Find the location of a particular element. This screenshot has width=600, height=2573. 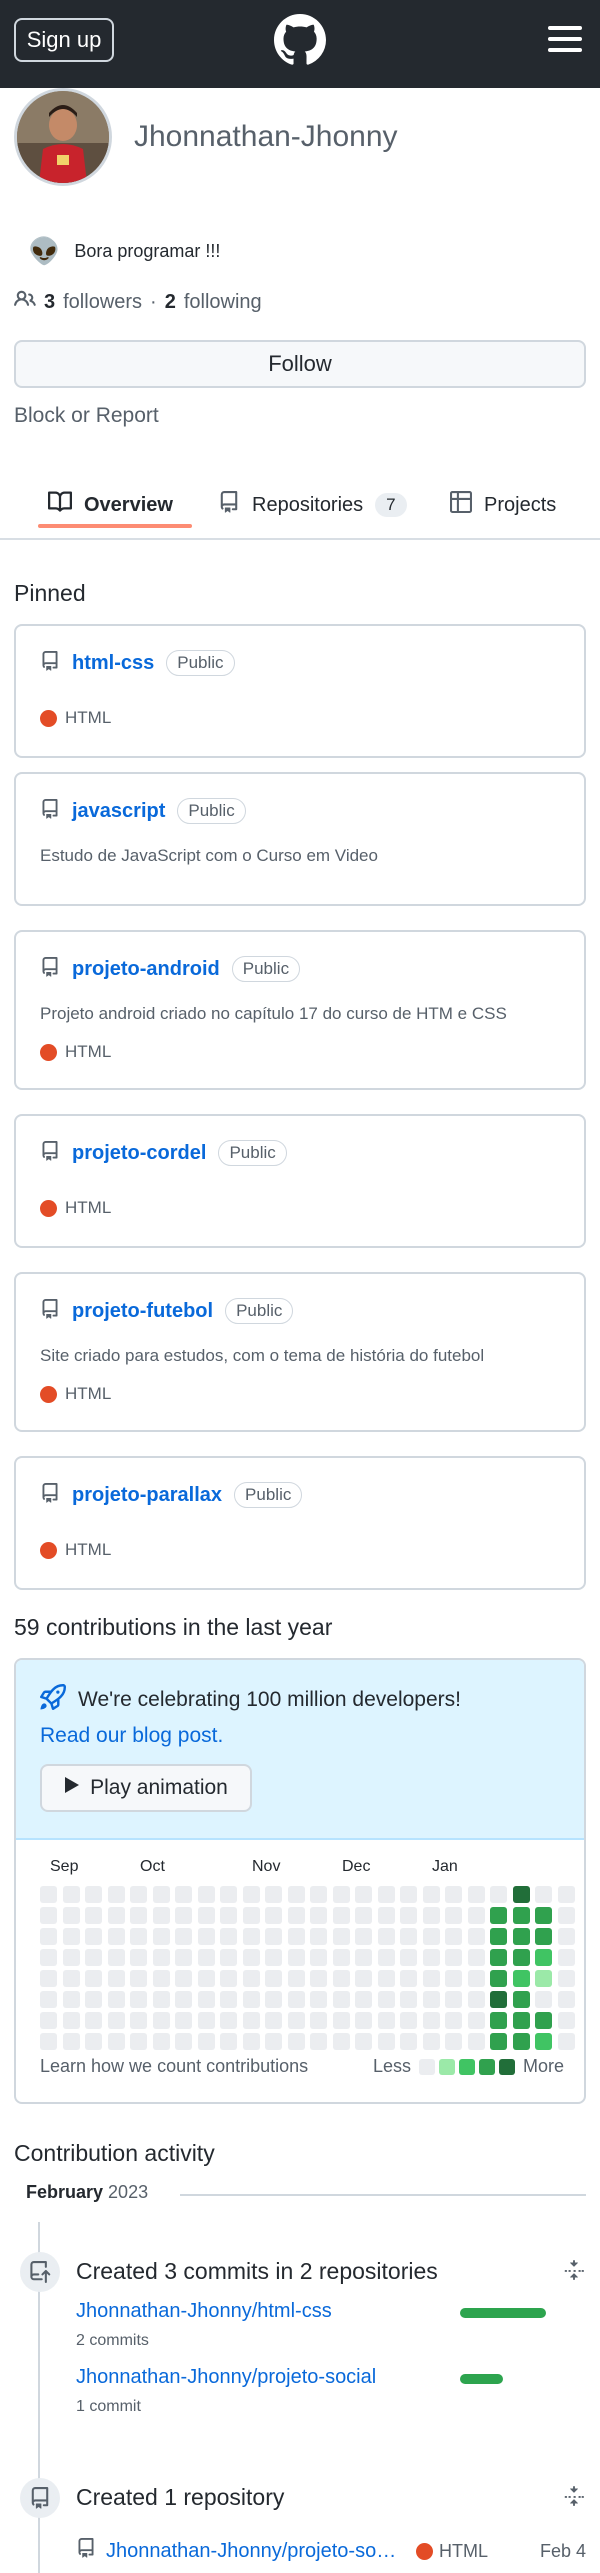

created-repo-link: Jhonnathan-Jhonny/projeto-social is located at coordinates (256, 2551).